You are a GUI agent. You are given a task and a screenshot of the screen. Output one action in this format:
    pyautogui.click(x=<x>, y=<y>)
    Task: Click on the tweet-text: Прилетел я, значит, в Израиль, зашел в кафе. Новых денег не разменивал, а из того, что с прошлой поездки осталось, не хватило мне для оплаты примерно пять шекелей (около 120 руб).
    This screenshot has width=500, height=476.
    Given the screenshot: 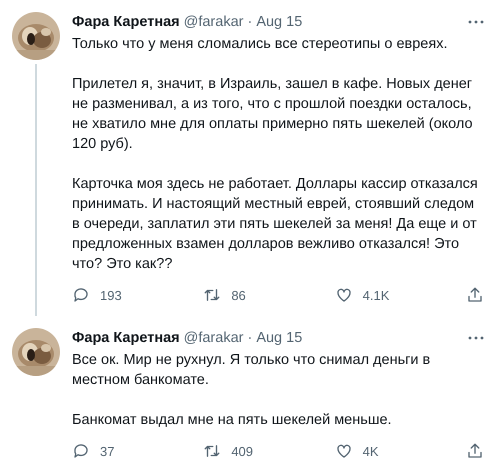 What is the action you would take?
    pyautogui.click(x=273, y=114)
    